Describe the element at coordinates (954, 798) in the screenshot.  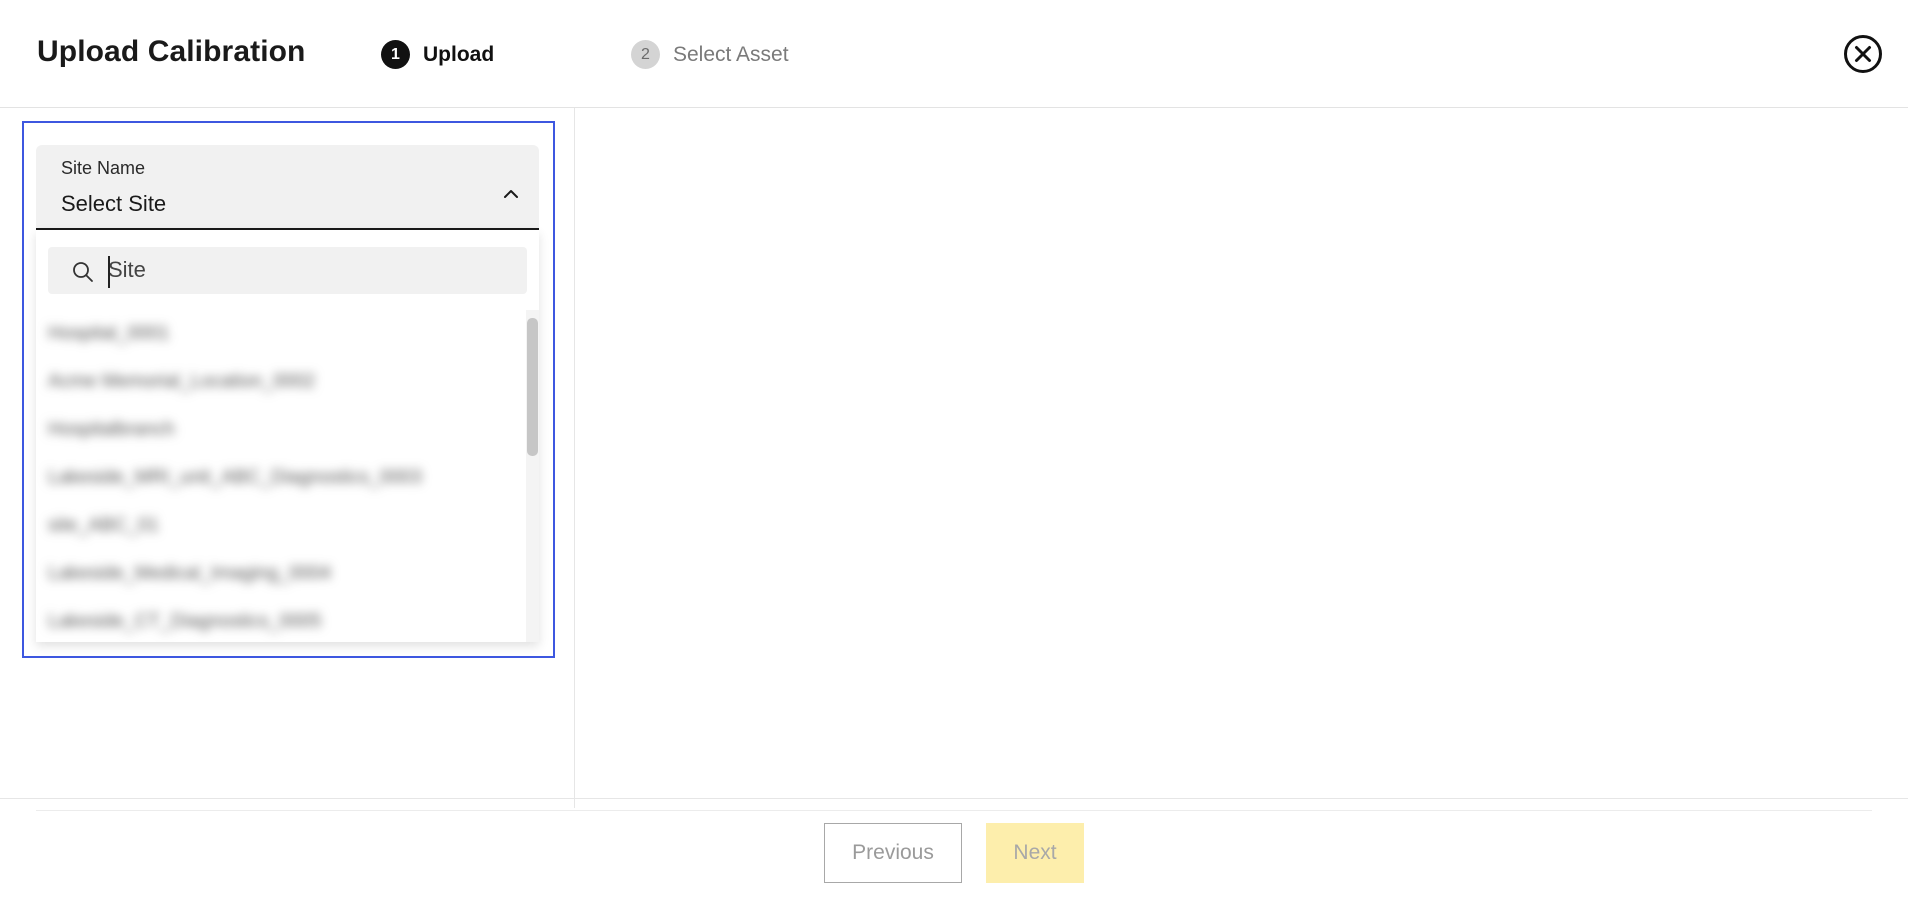
I see `footer-divider` at that location.